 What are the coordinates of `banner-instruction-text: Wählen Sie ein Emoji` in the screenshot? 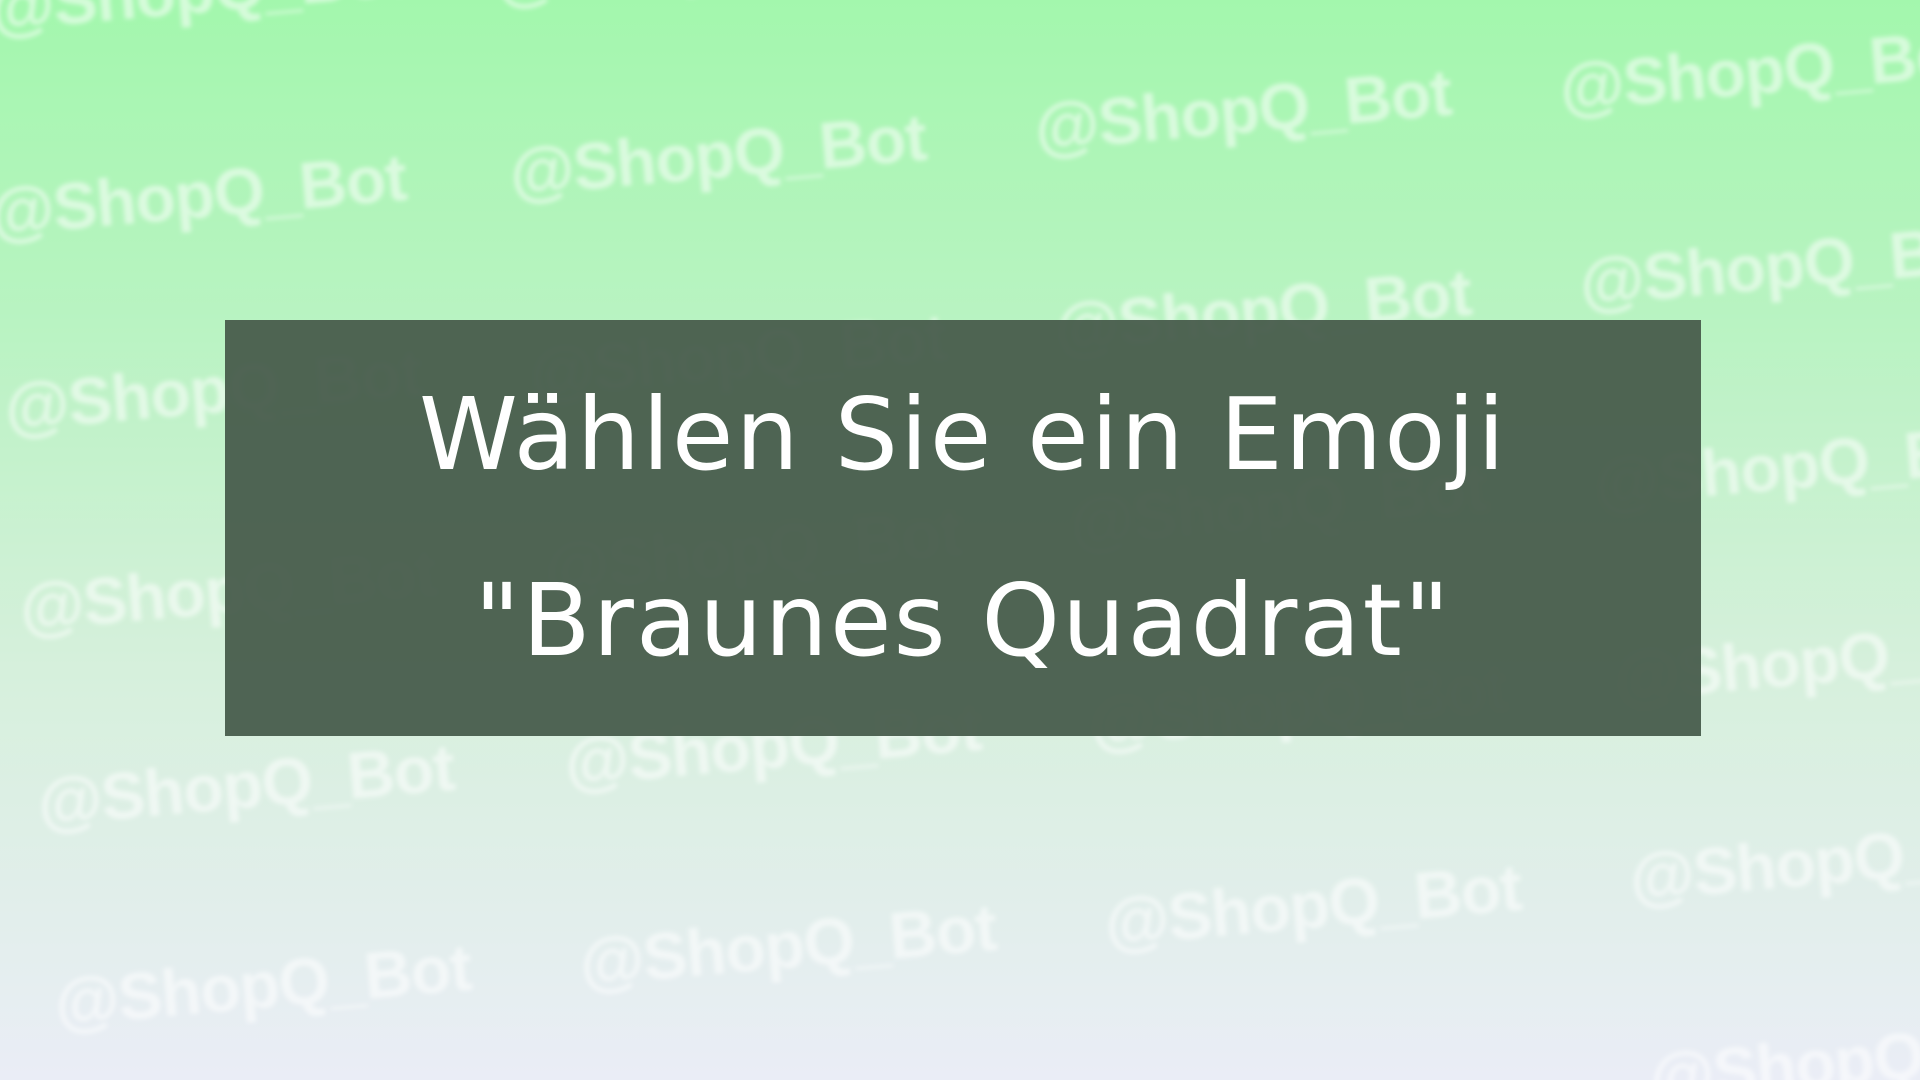 It's located at (963, 434).